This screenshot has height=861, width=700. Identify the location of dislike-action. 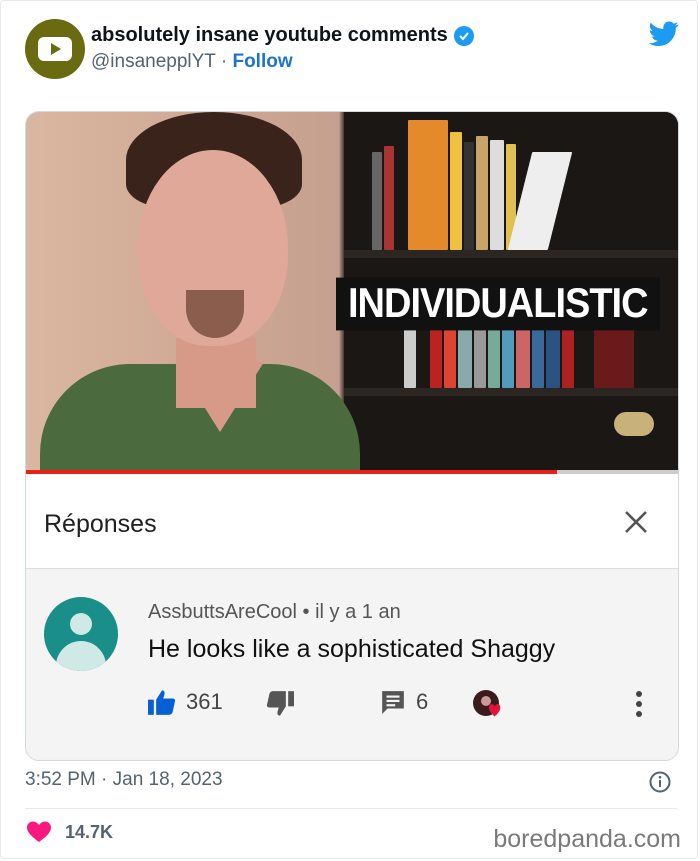
(280, 704).